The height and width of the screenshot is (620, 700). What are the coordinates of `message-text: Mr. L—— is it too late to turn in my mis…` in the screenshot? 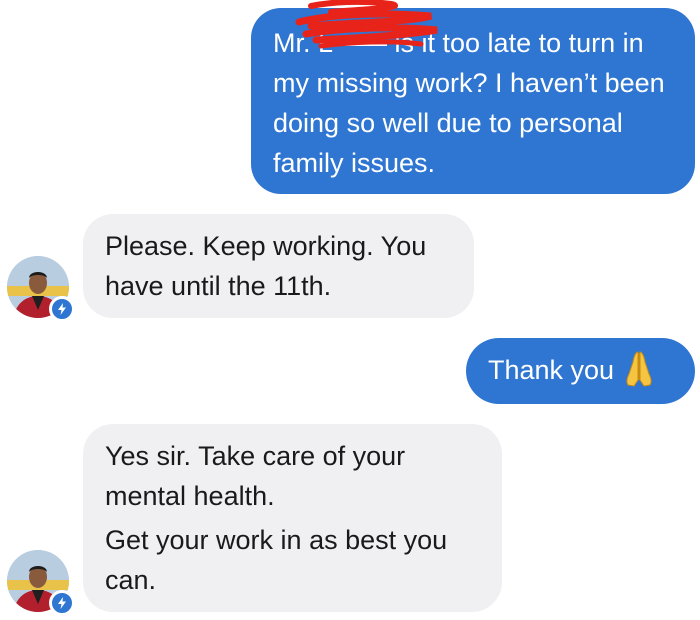 It's located at (469, 103).